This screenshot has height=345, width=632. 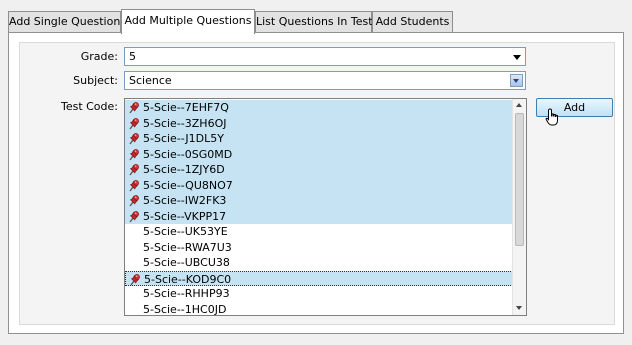 What do you see at coordinates (150, 80) in the screenshot?
I see `subject-value: Science` at bounding box center [150, 80].